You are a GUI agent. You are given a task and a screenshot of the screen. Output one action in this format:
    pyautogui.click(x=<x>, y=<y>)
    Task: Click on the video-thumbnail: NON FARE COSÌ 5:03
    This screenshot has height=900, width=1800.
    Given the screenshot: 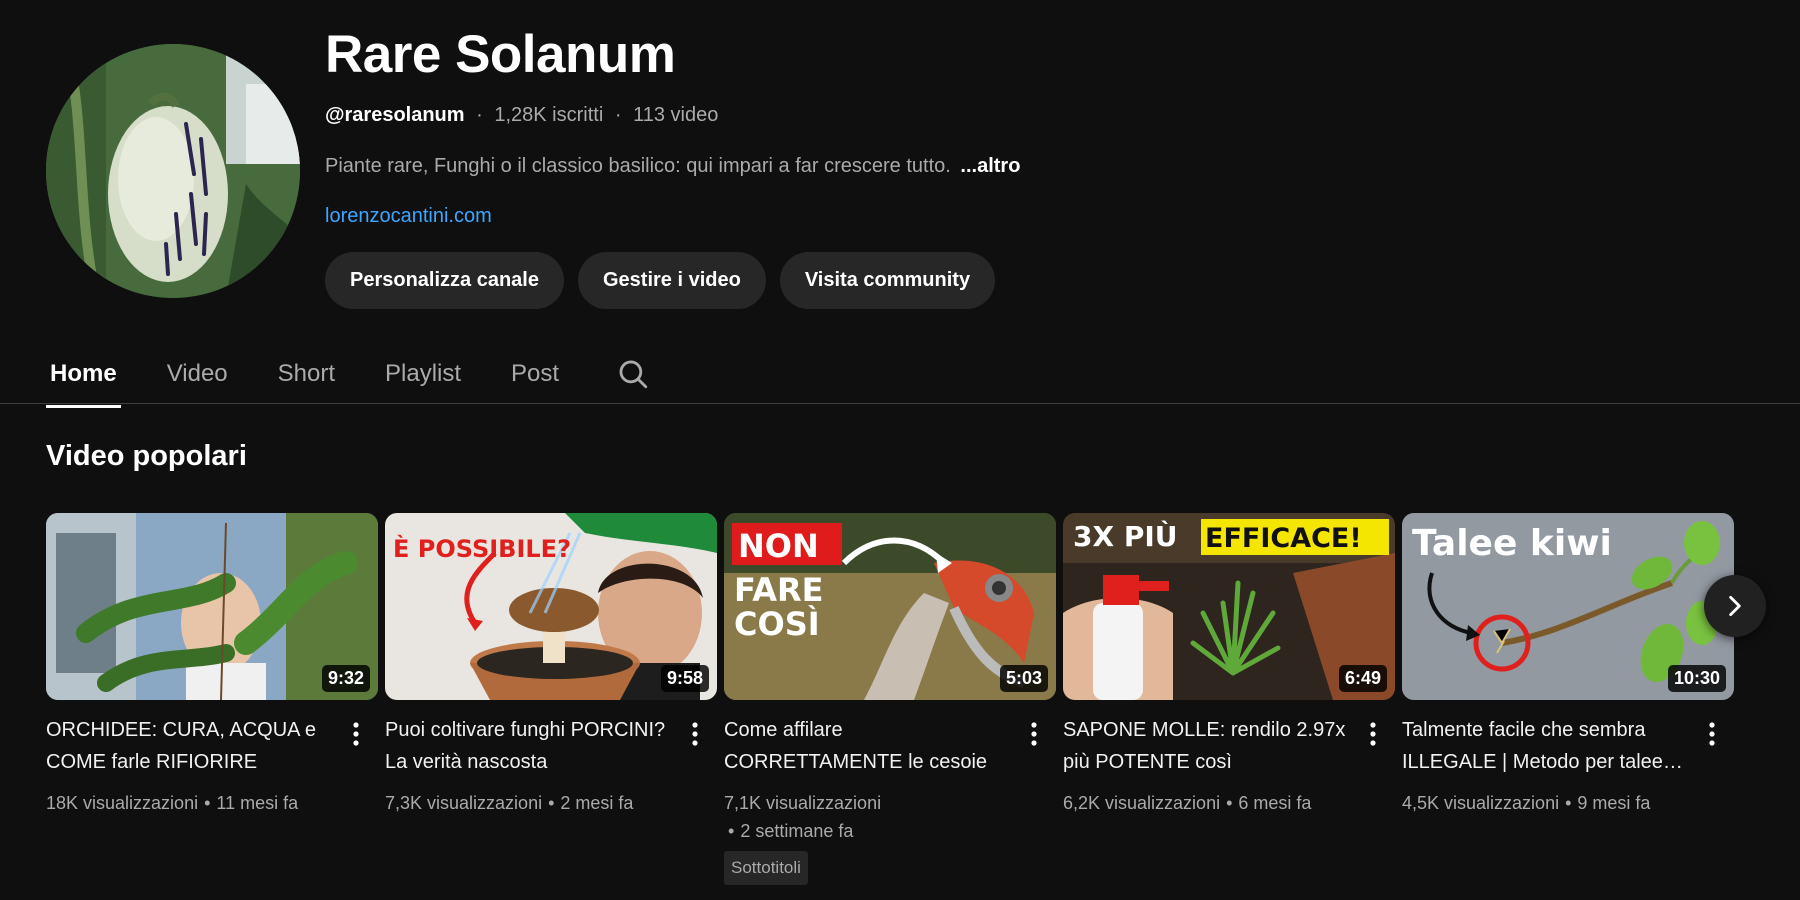 What is the action you would take?
    pyautogui.click(x=890, y=606)
    